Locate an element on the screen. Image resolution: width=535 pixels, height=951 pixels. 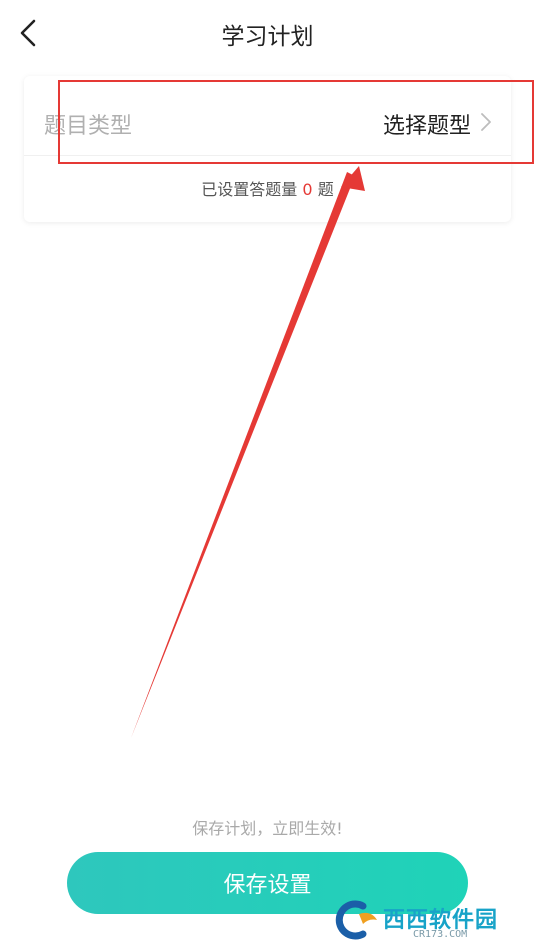
question-count-summary: 已设置答题量 0 题 is located at coordinates (267, 188).